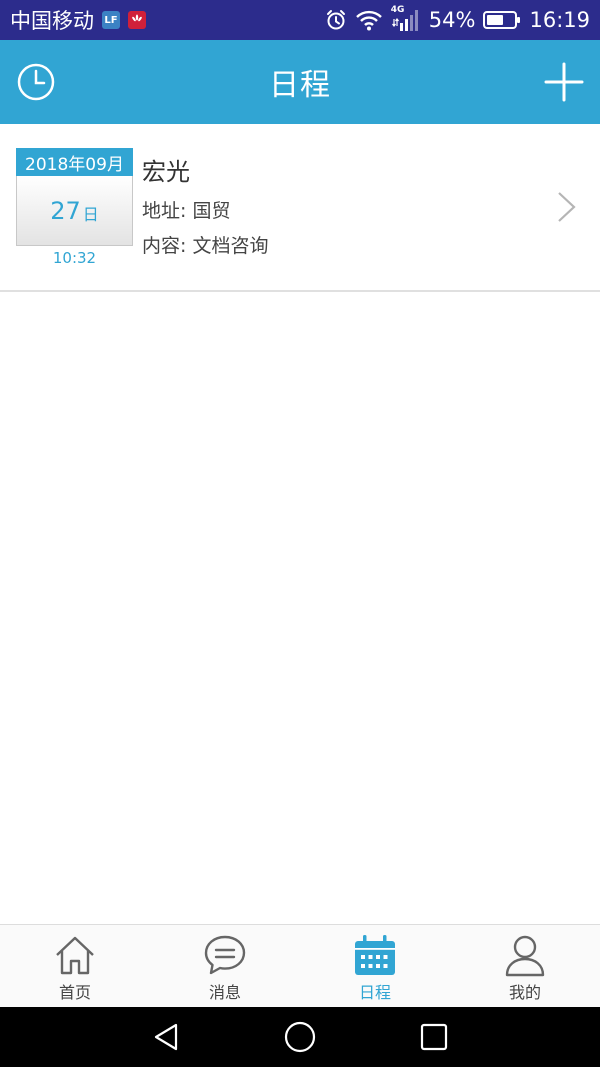  What do you see at coordinates (406, 19) in the screenshot?
I see `signal-icon: 4G` at bounding box center [406, 19].